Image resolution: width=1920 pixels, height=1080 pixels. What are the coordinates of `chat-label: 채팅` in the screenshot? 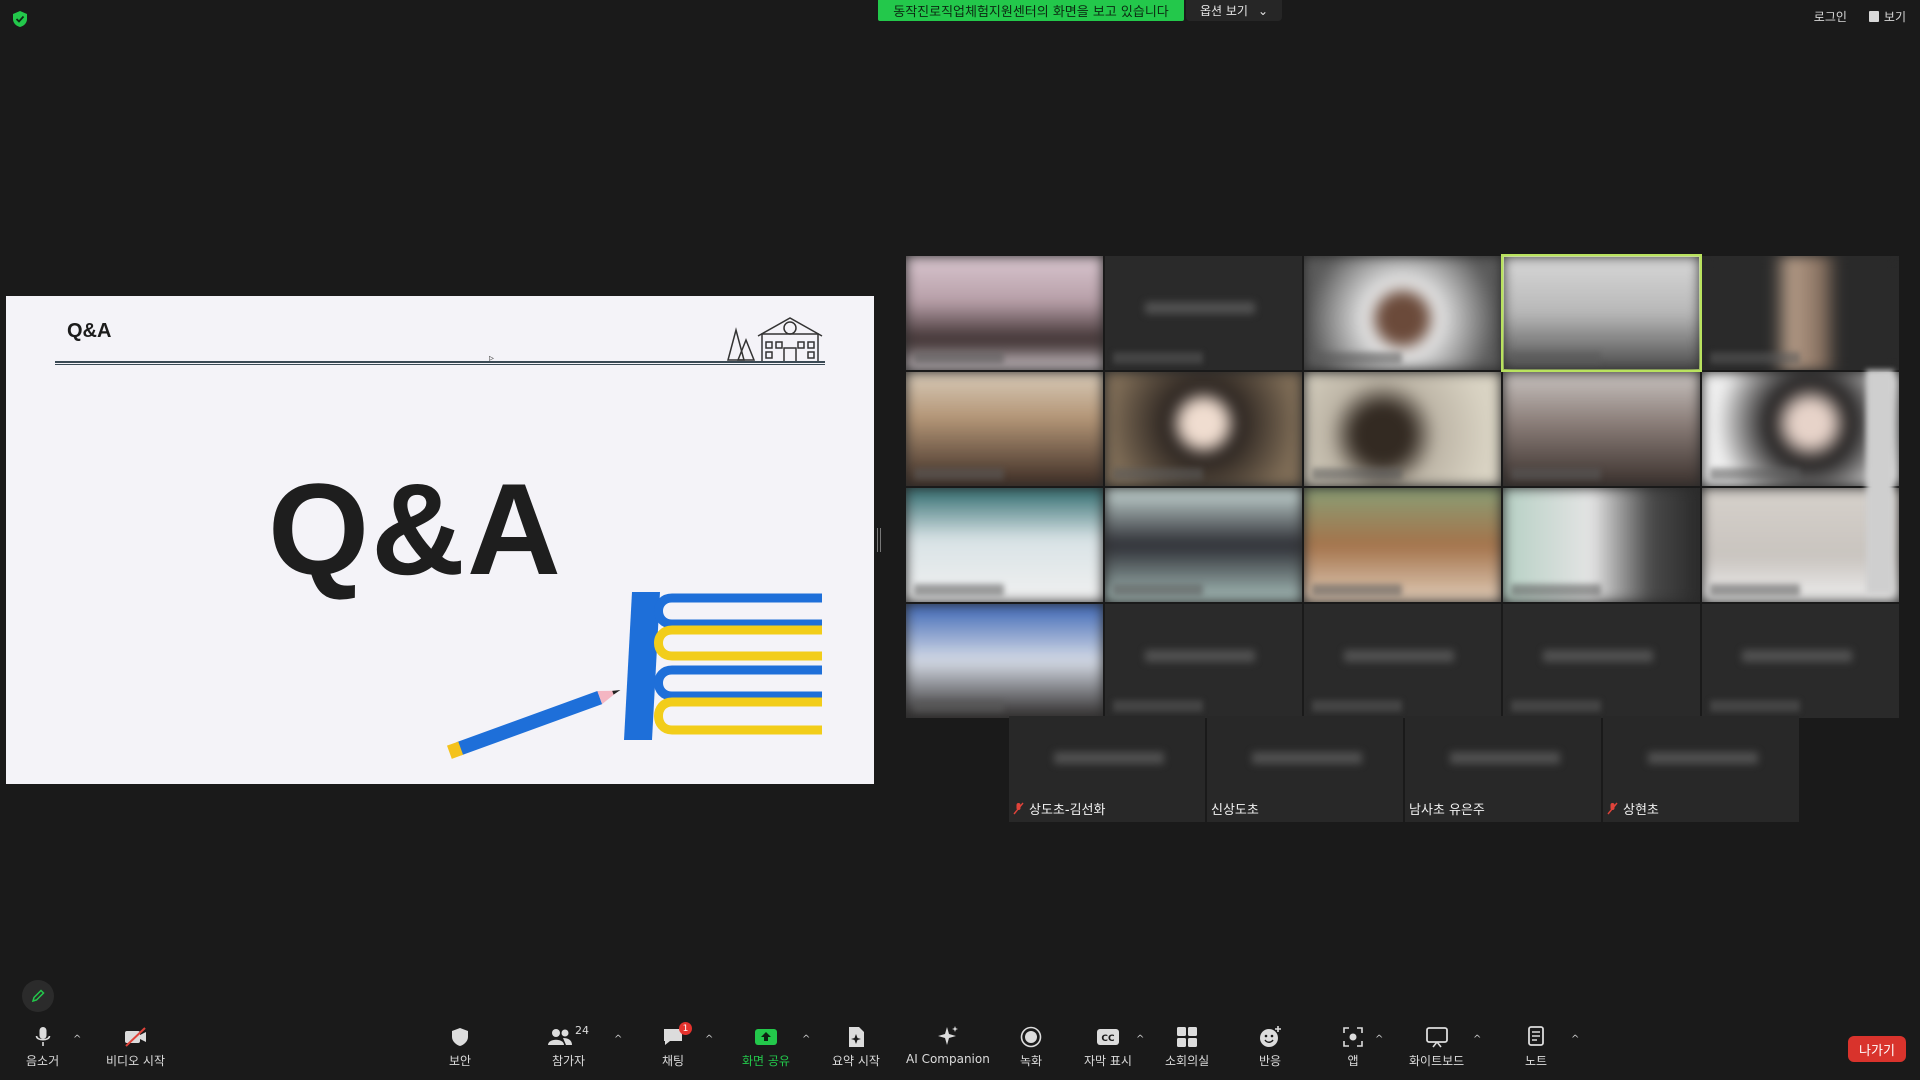 It's located at (673, 1061).